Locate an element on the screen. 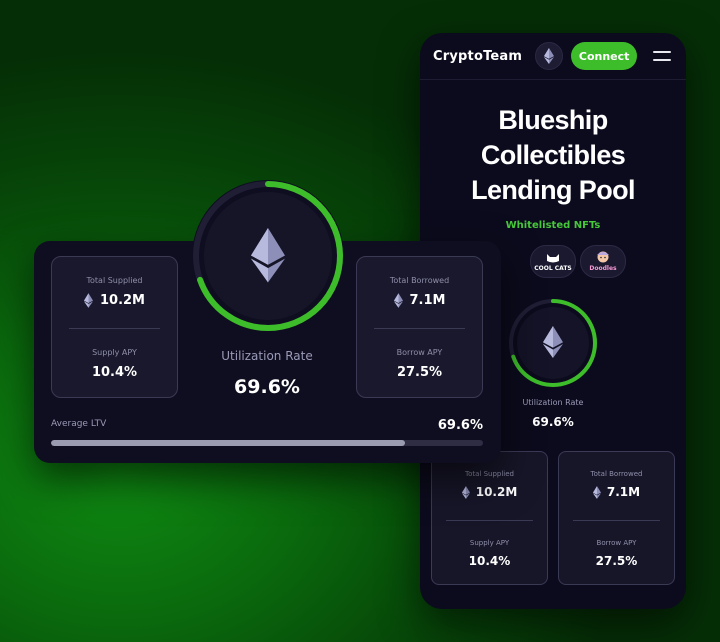 The height and width of the screenshot is (642, 720). average-ltv-value: 69.6% is located at coordinates (460, 425).